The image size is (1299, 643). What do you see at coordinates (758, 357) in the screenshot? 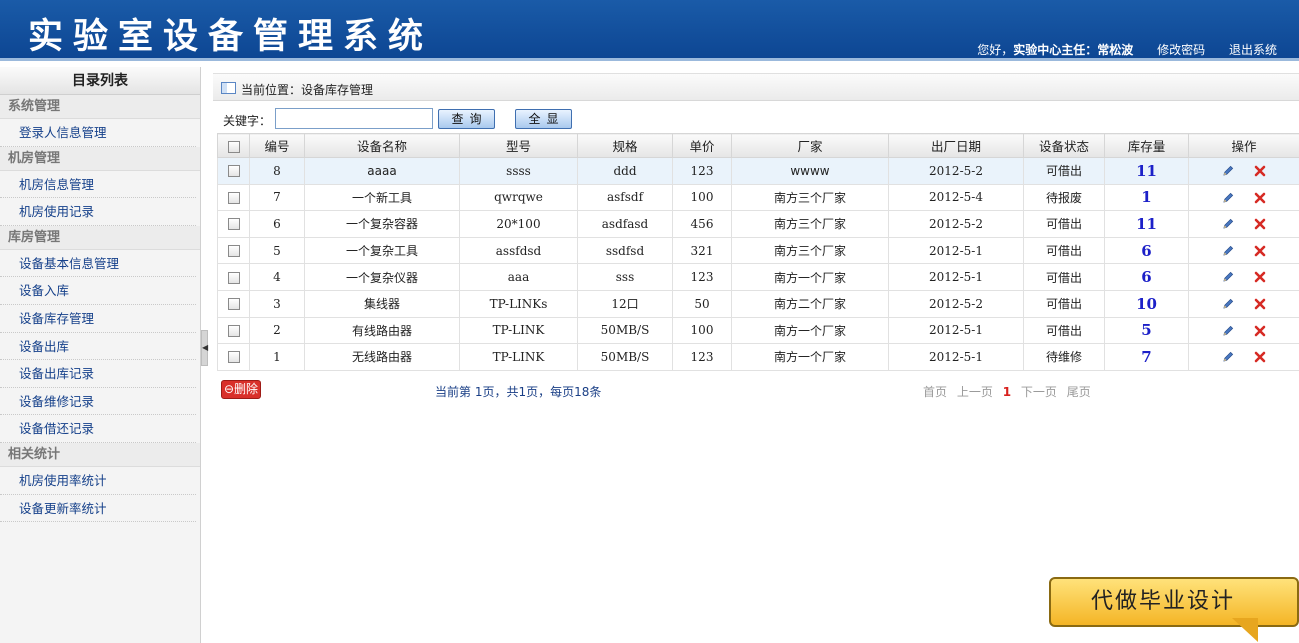
I see `table-row: 1 无线路由器 TP-LINK 50MB/S 123 南方一个厂家 2012-5-1 待维修 7` at bounding box center [758, 357].